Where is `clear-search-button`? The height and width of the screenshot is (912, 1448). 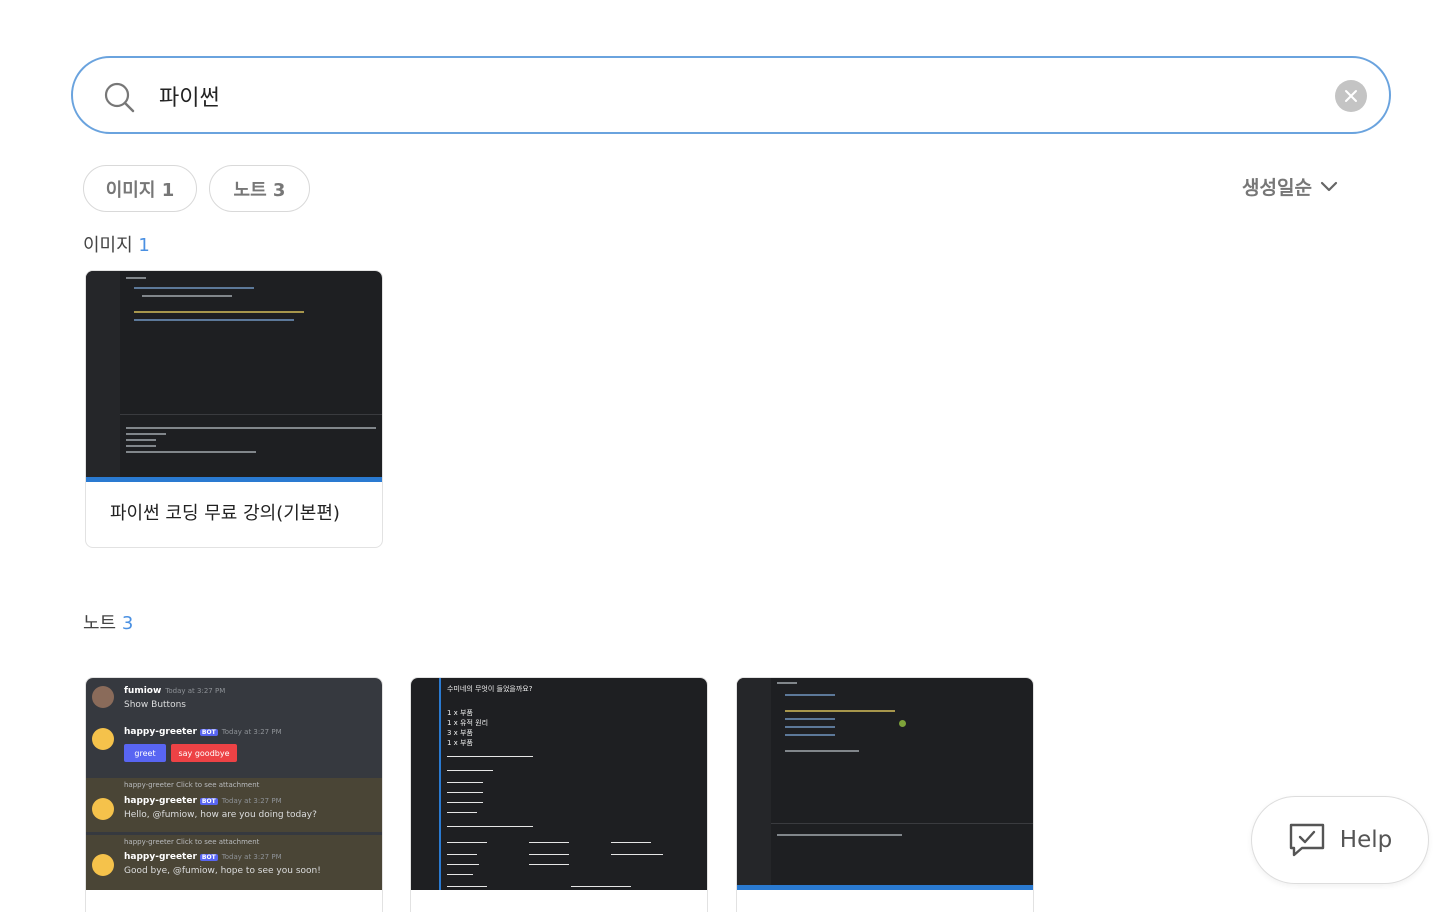
clear-search-button is located at coordinates (1351, 96).